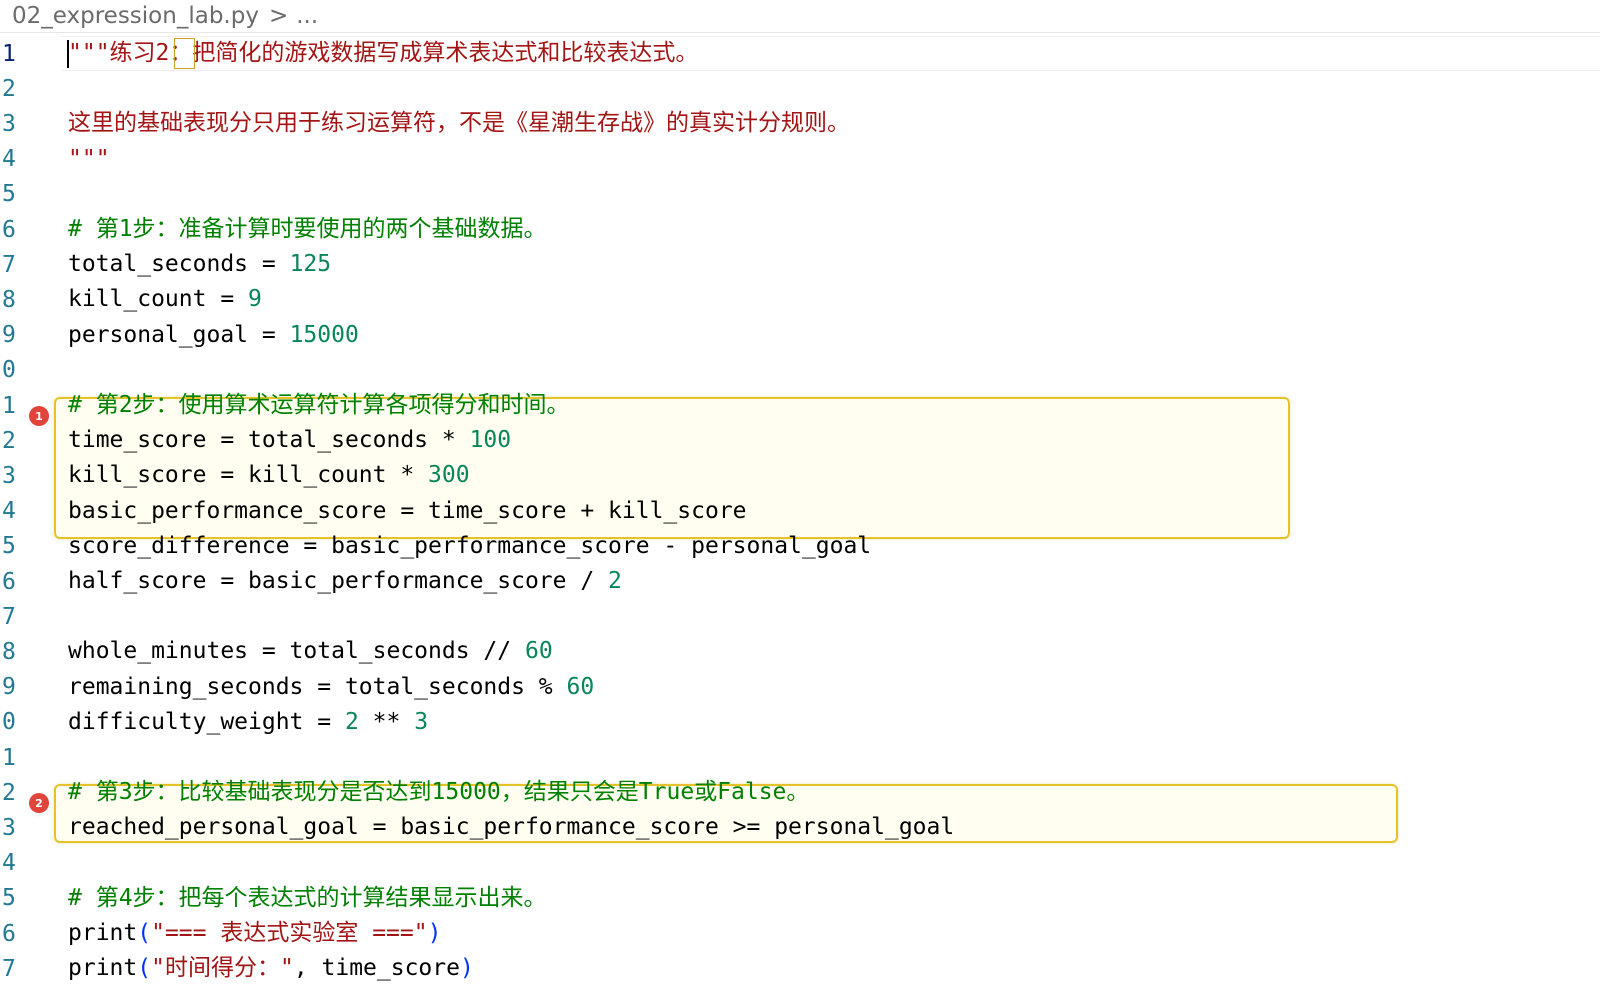 This screenshot has width=1600, height=1000. Describe the element at coordinates (278, 16) in the screenshot. I see `chevron-right-icon: >` at that location.